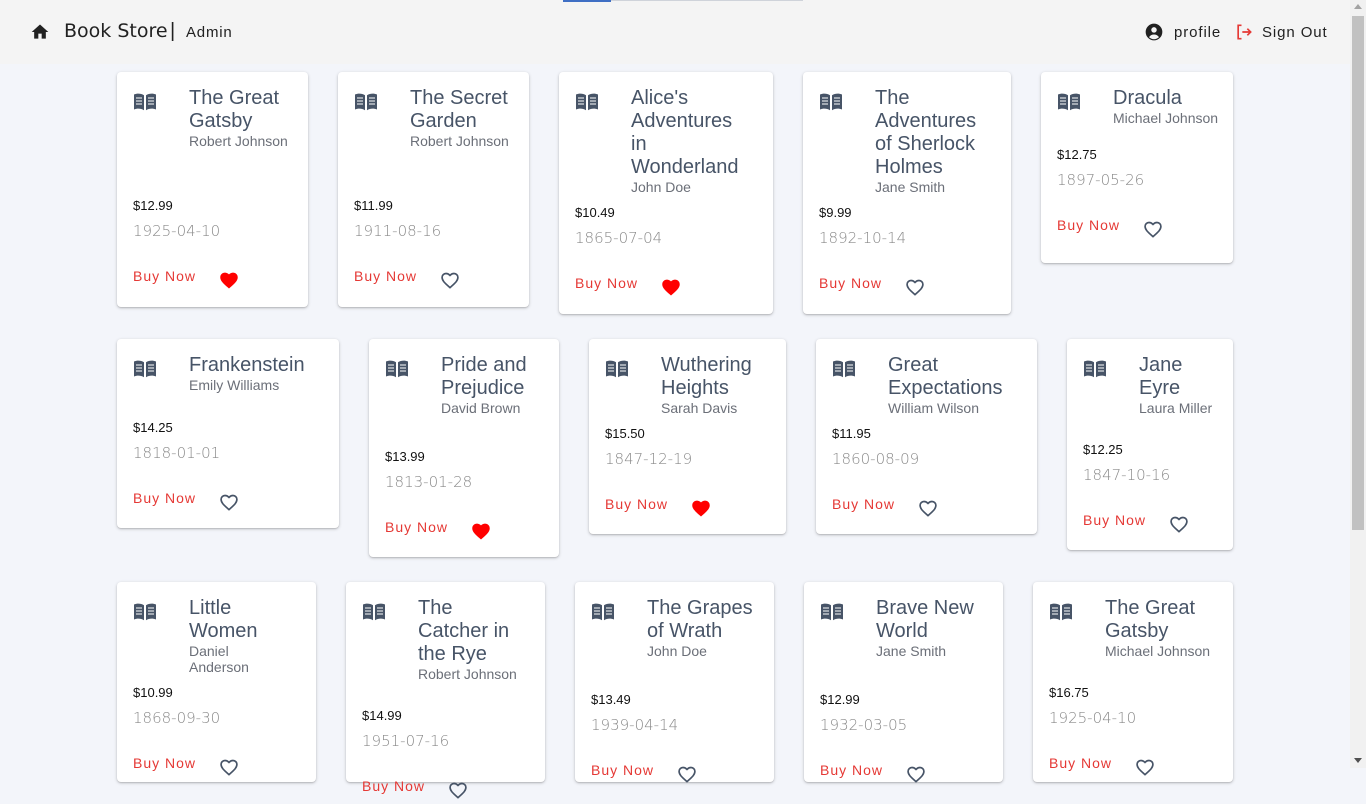 The height and width of the screenshot is (804, 1366). Describe the element at coordinates (1101, 180) in the screenshot. I see `publish-date: 1897-05-26` at that location.